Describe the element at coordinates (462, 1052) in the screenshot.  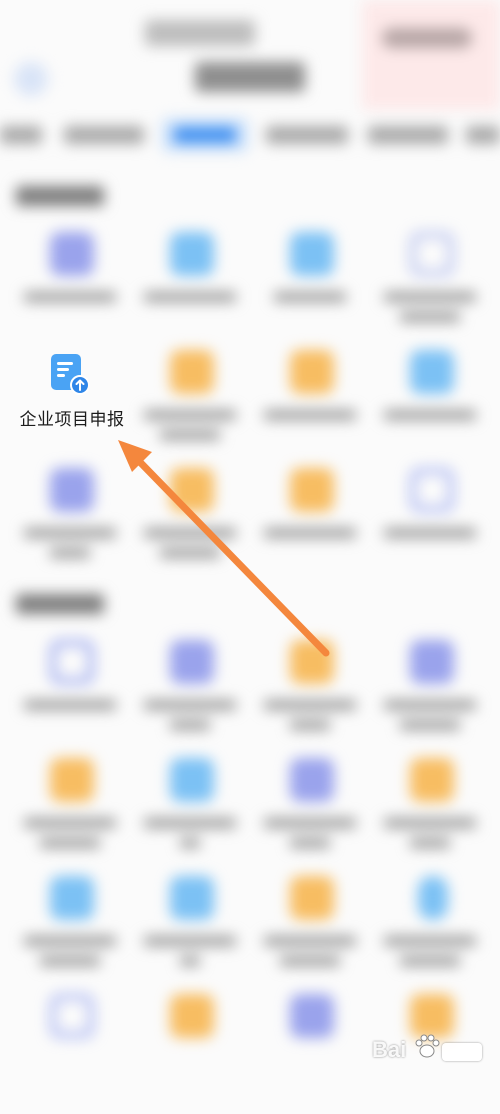
I see `watermark-logo-text` at that location.